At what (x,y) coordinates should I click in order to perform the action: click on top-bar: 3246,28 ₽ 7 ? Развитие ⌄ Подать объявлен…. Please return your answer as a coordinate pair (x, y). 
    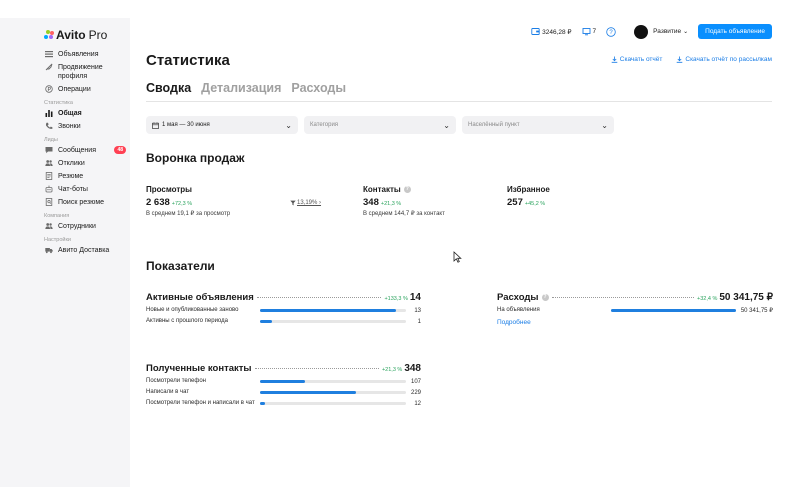
    Looking at the image, I should click on (646, 31).